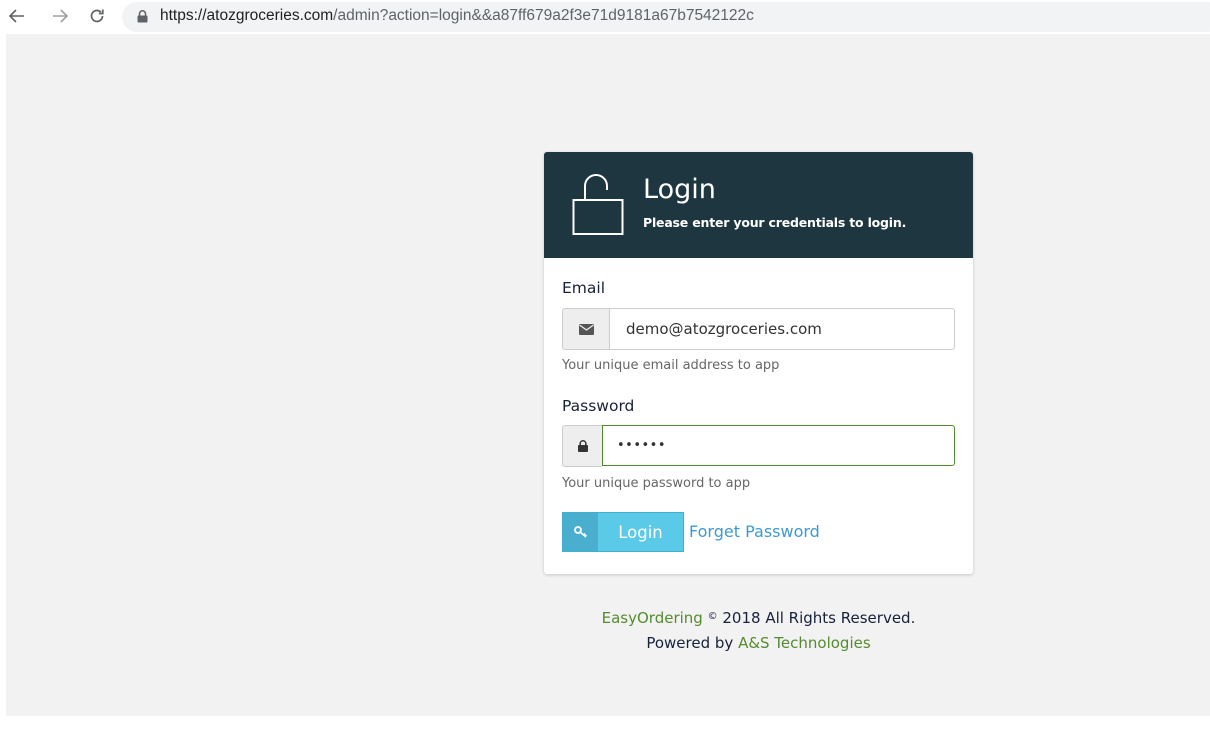 The width and height of the screenshot is (1210, 744). What do you see at coordinates (97, 16) in the screenshot?
I see `reload-icon` at bounding box center [97, 16].